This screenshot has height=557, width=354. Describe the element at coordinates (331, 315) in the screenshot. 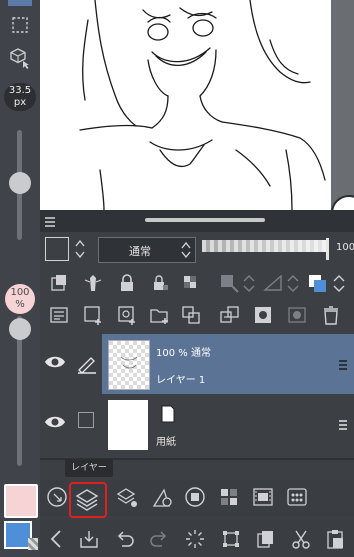

I see `delete-layer-icon` at that location.